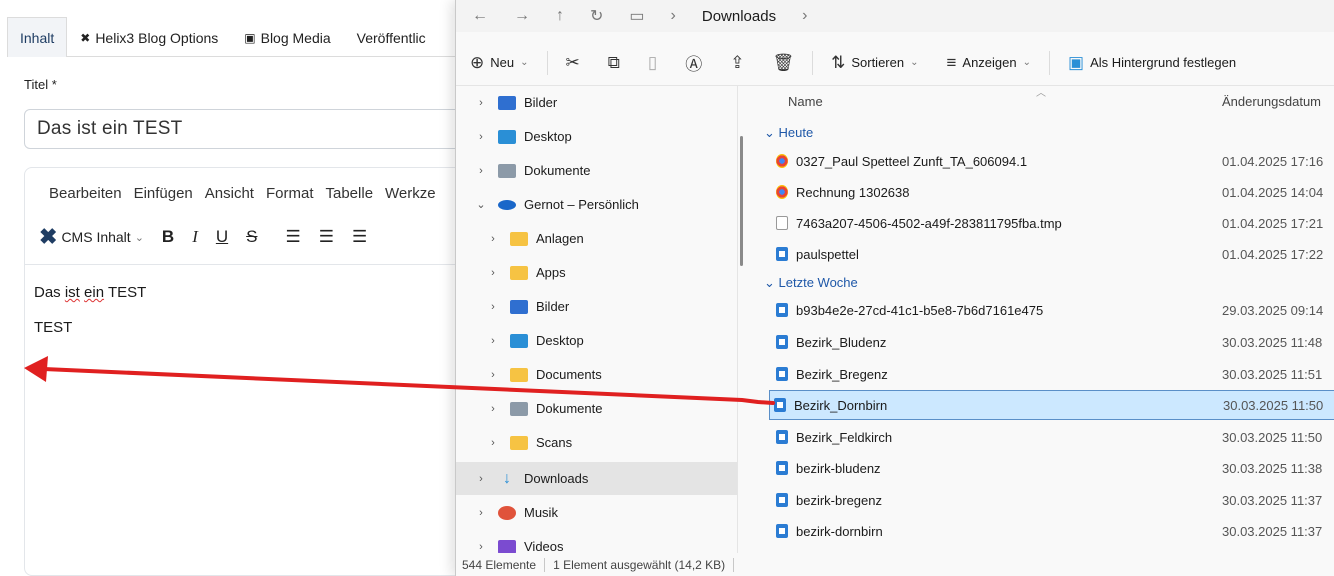 This screenshot has height=576, width=1334. What do you see at coordinates (573, 63) in the screenshot?
I see `cut-button: ✂` at bounding box center [573, 63].